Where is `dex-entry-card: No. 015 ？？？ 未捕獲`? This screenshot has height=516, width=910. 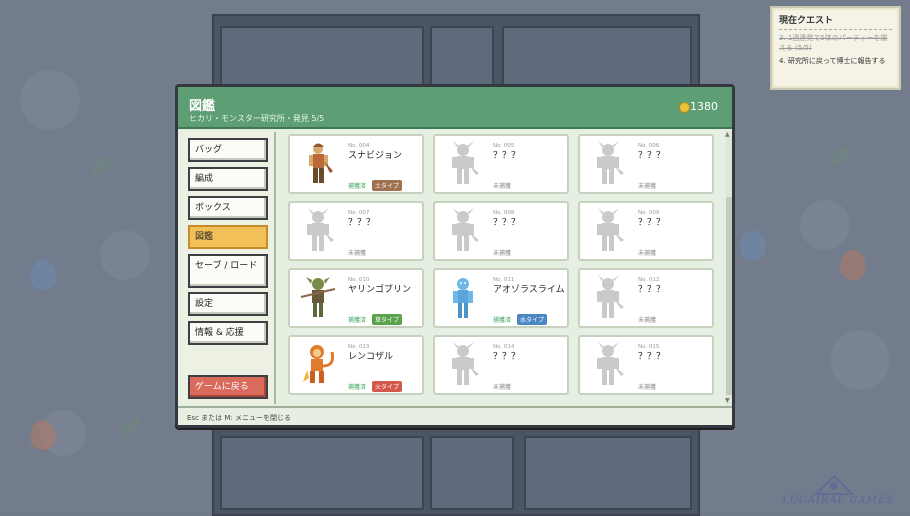
dex-entry-card: No. 015 ？？？ 未捕獲 is located at coordinates (646, 365).